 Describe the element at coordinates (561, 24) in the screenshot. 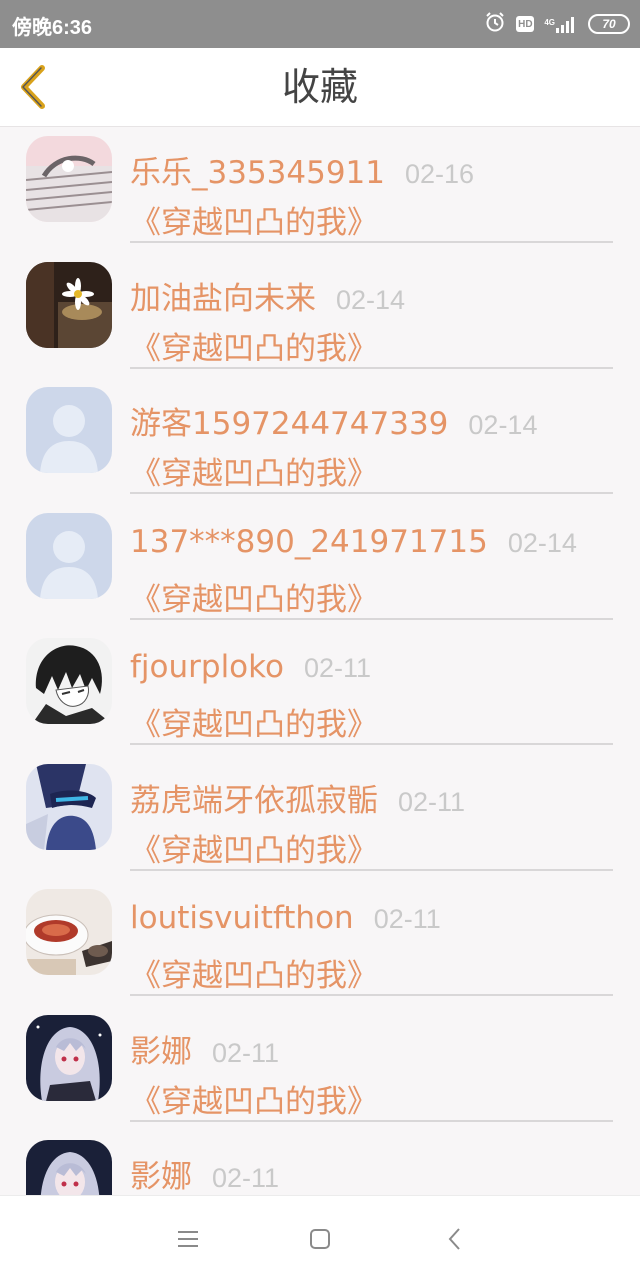

I see `signal-icon: 4G` at that location.